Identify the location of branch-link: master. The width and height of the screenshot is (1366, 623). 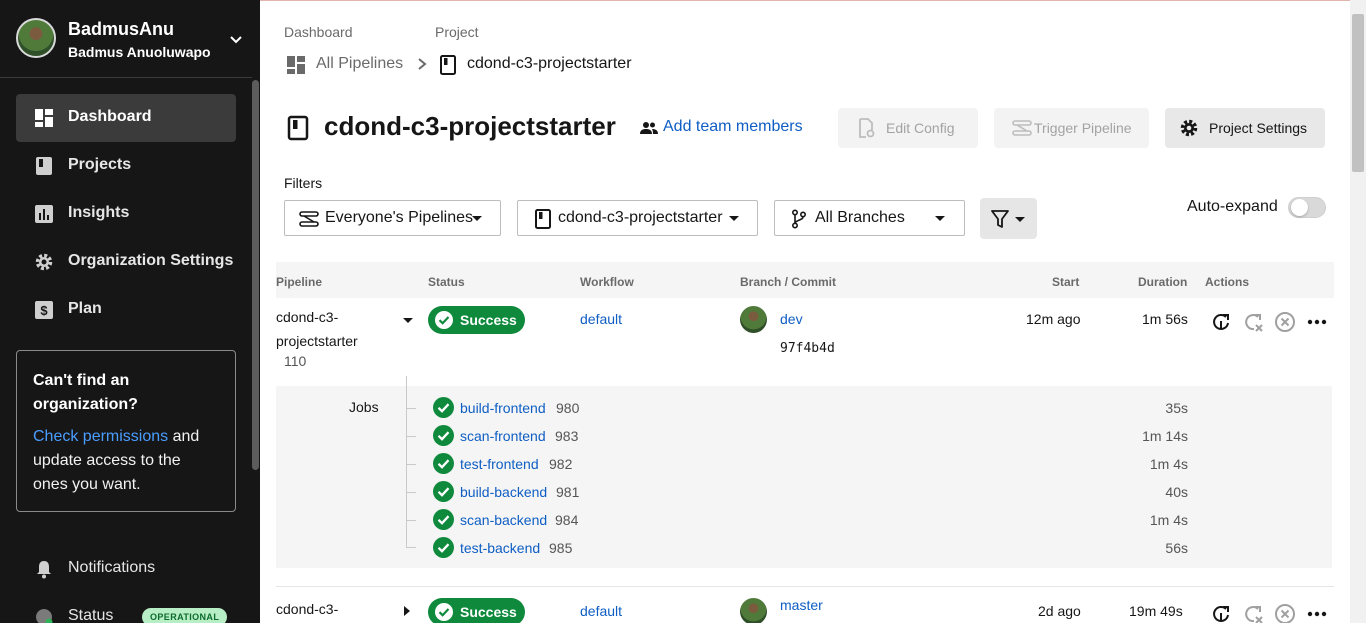
(801, 605).